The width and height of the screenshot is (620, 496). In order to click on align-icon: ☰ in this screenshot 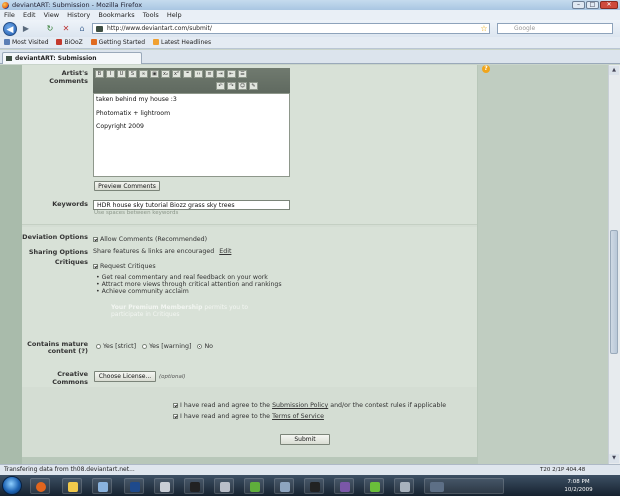, I will do `click(242, 74)`.